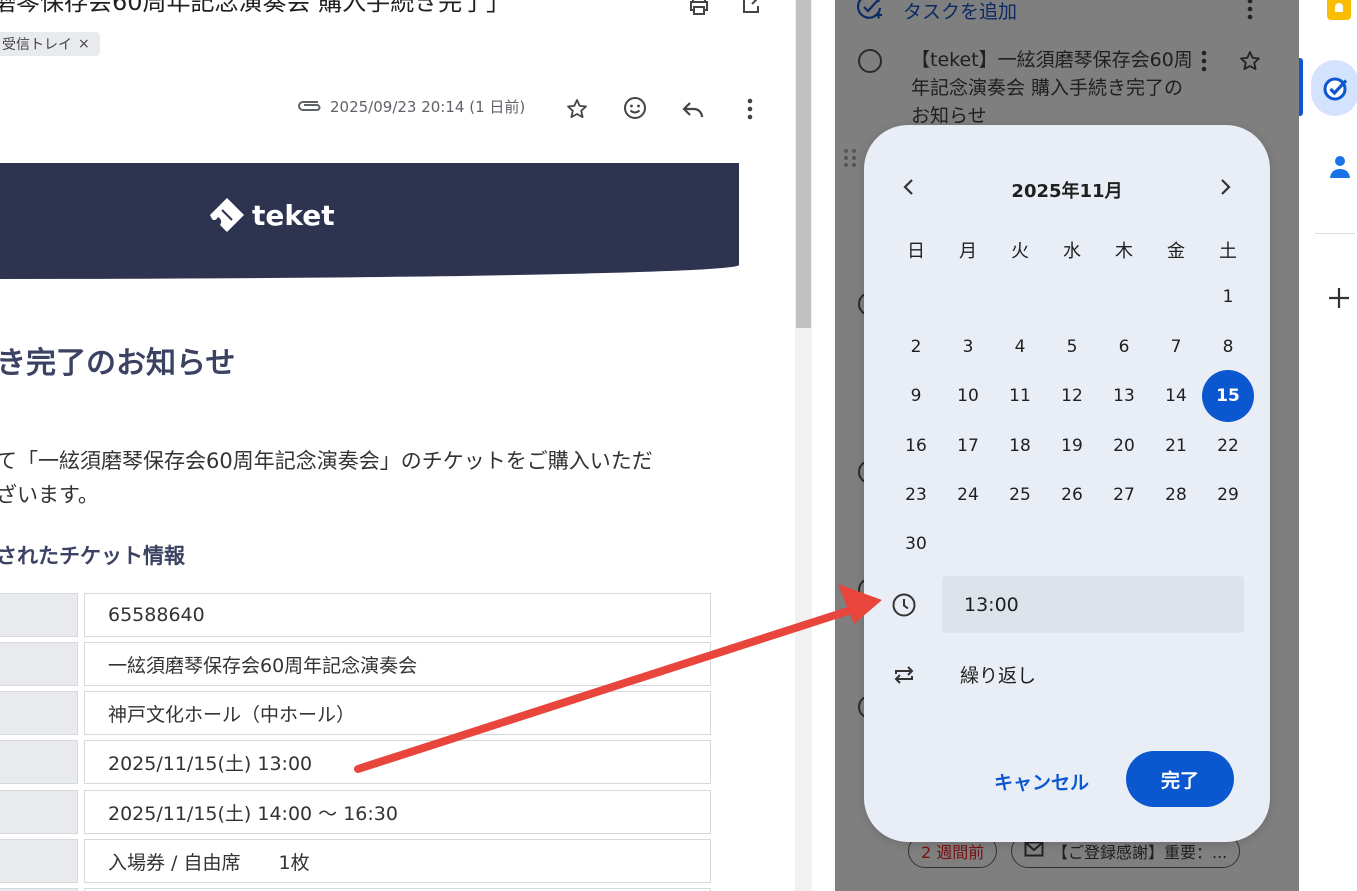 The image size is (1357, 891). I want to click on scrollbar-thumb, so click(803, 164).